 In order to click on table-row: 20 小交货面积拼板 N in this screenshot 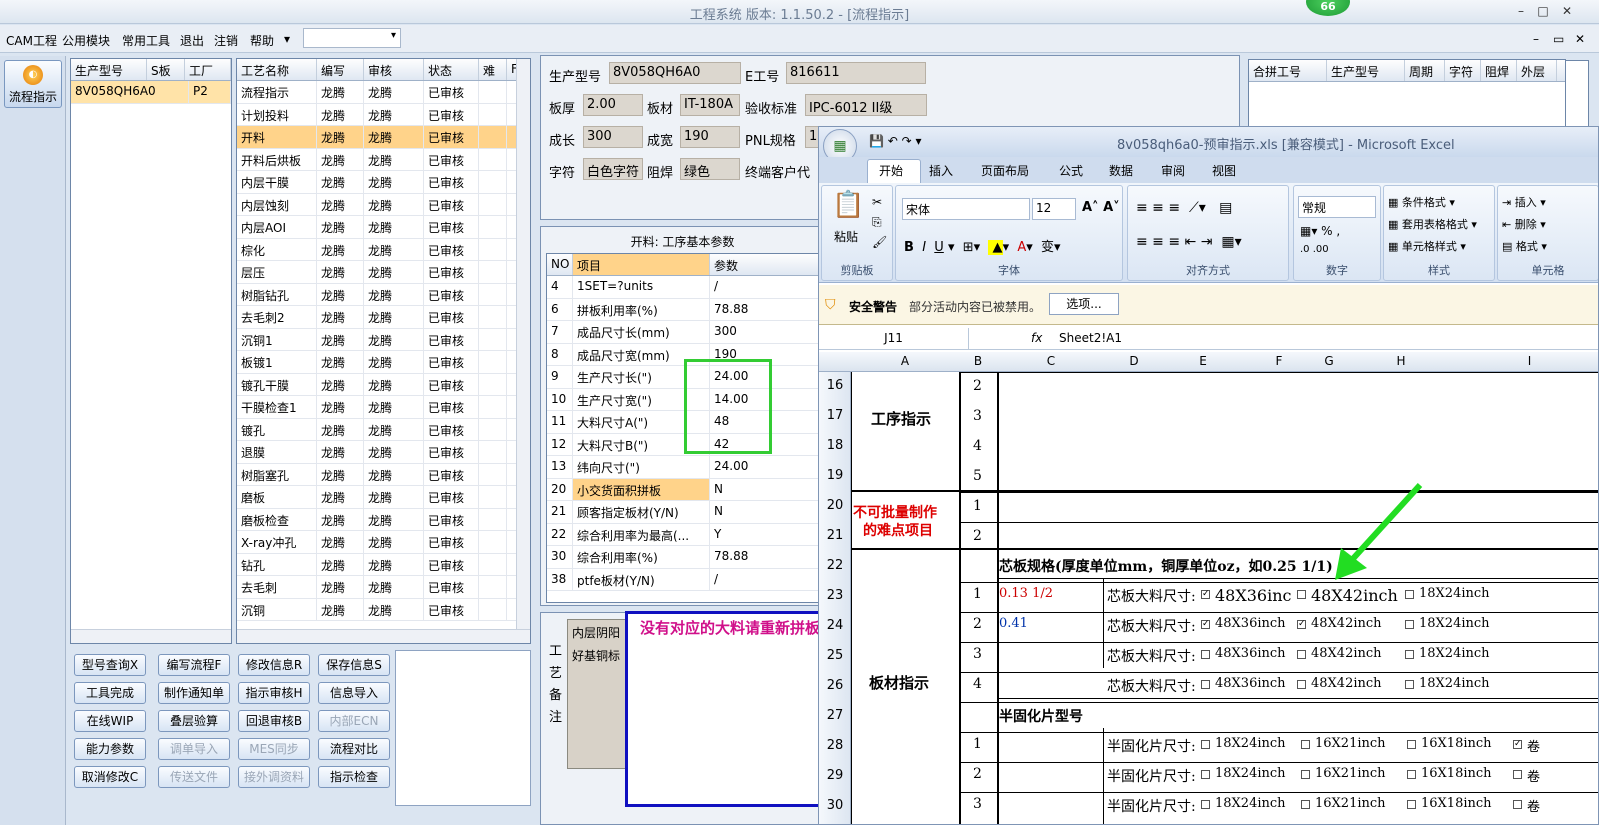, I will do `click(685, 489)`.